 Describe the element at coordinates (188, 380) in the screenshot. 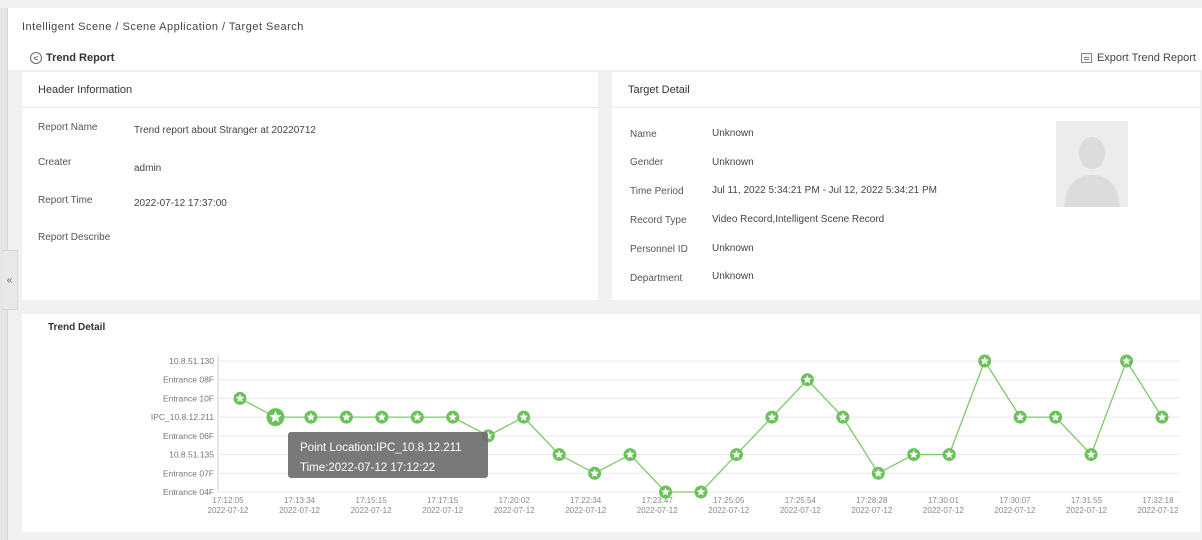

I see `y-tick-label: Entrance 08F` at that location.